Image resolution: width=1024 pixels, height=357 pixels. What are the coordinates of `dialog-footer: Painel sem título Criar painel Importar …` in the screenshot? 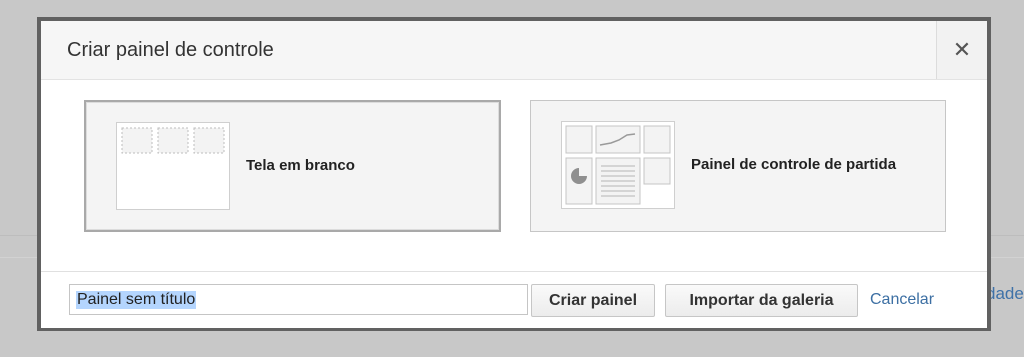 It's located at (514, 299).